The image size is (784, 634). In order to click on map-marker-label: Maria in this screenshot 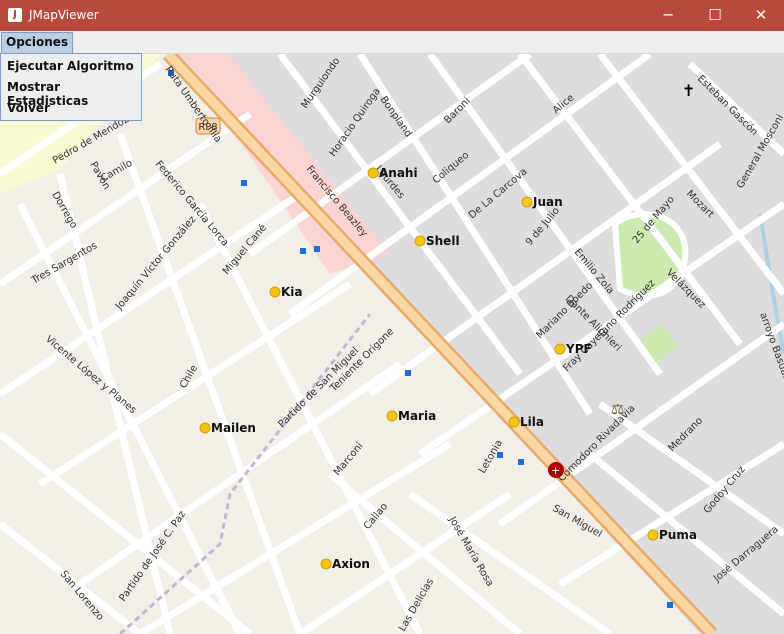, I will do `click(417, 416)`.